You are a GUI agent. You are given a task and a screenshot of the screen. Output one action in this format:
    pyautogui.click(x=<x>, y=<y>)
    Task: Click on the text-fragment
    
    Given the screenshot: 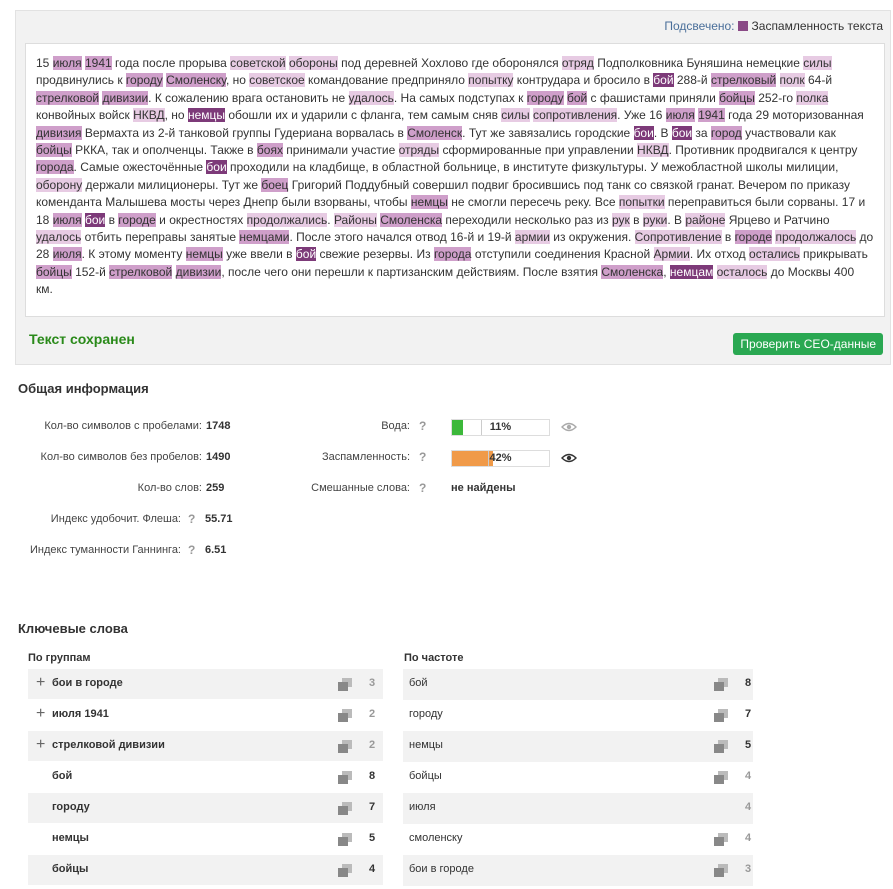 What is the action you would take?
    pyautogui.click(x=777, y=80)
    